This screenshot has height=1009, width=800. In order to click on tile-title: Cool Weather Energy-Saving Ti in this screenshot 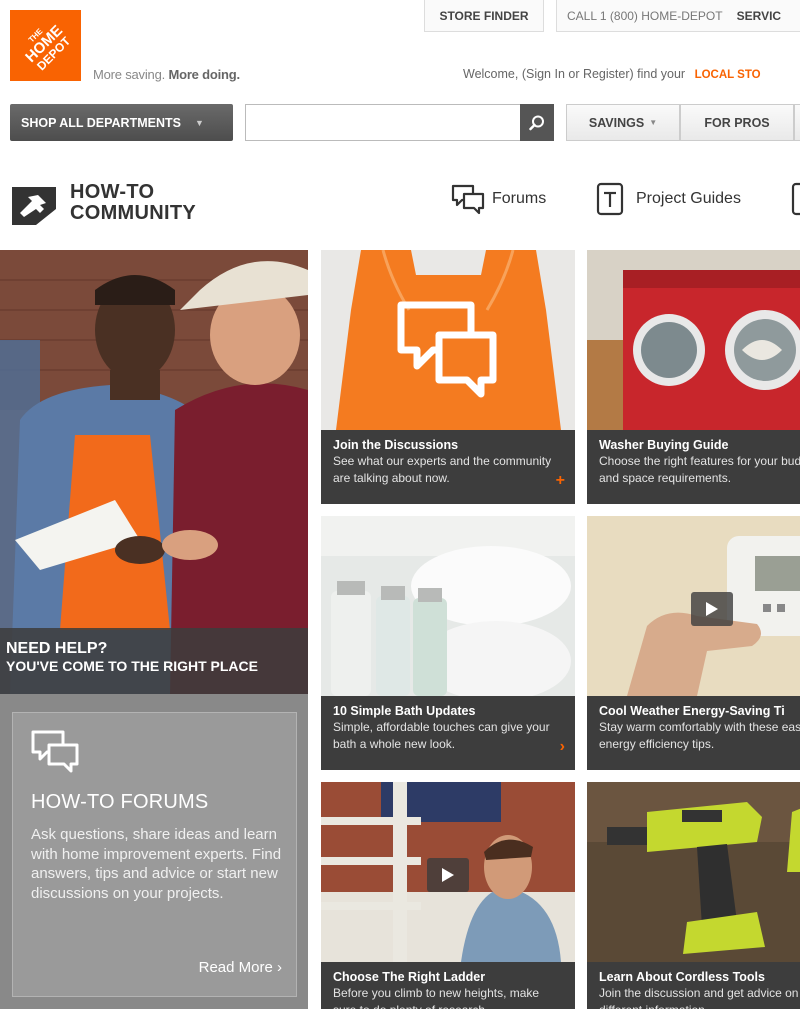, I will do `click(692, 711)`.